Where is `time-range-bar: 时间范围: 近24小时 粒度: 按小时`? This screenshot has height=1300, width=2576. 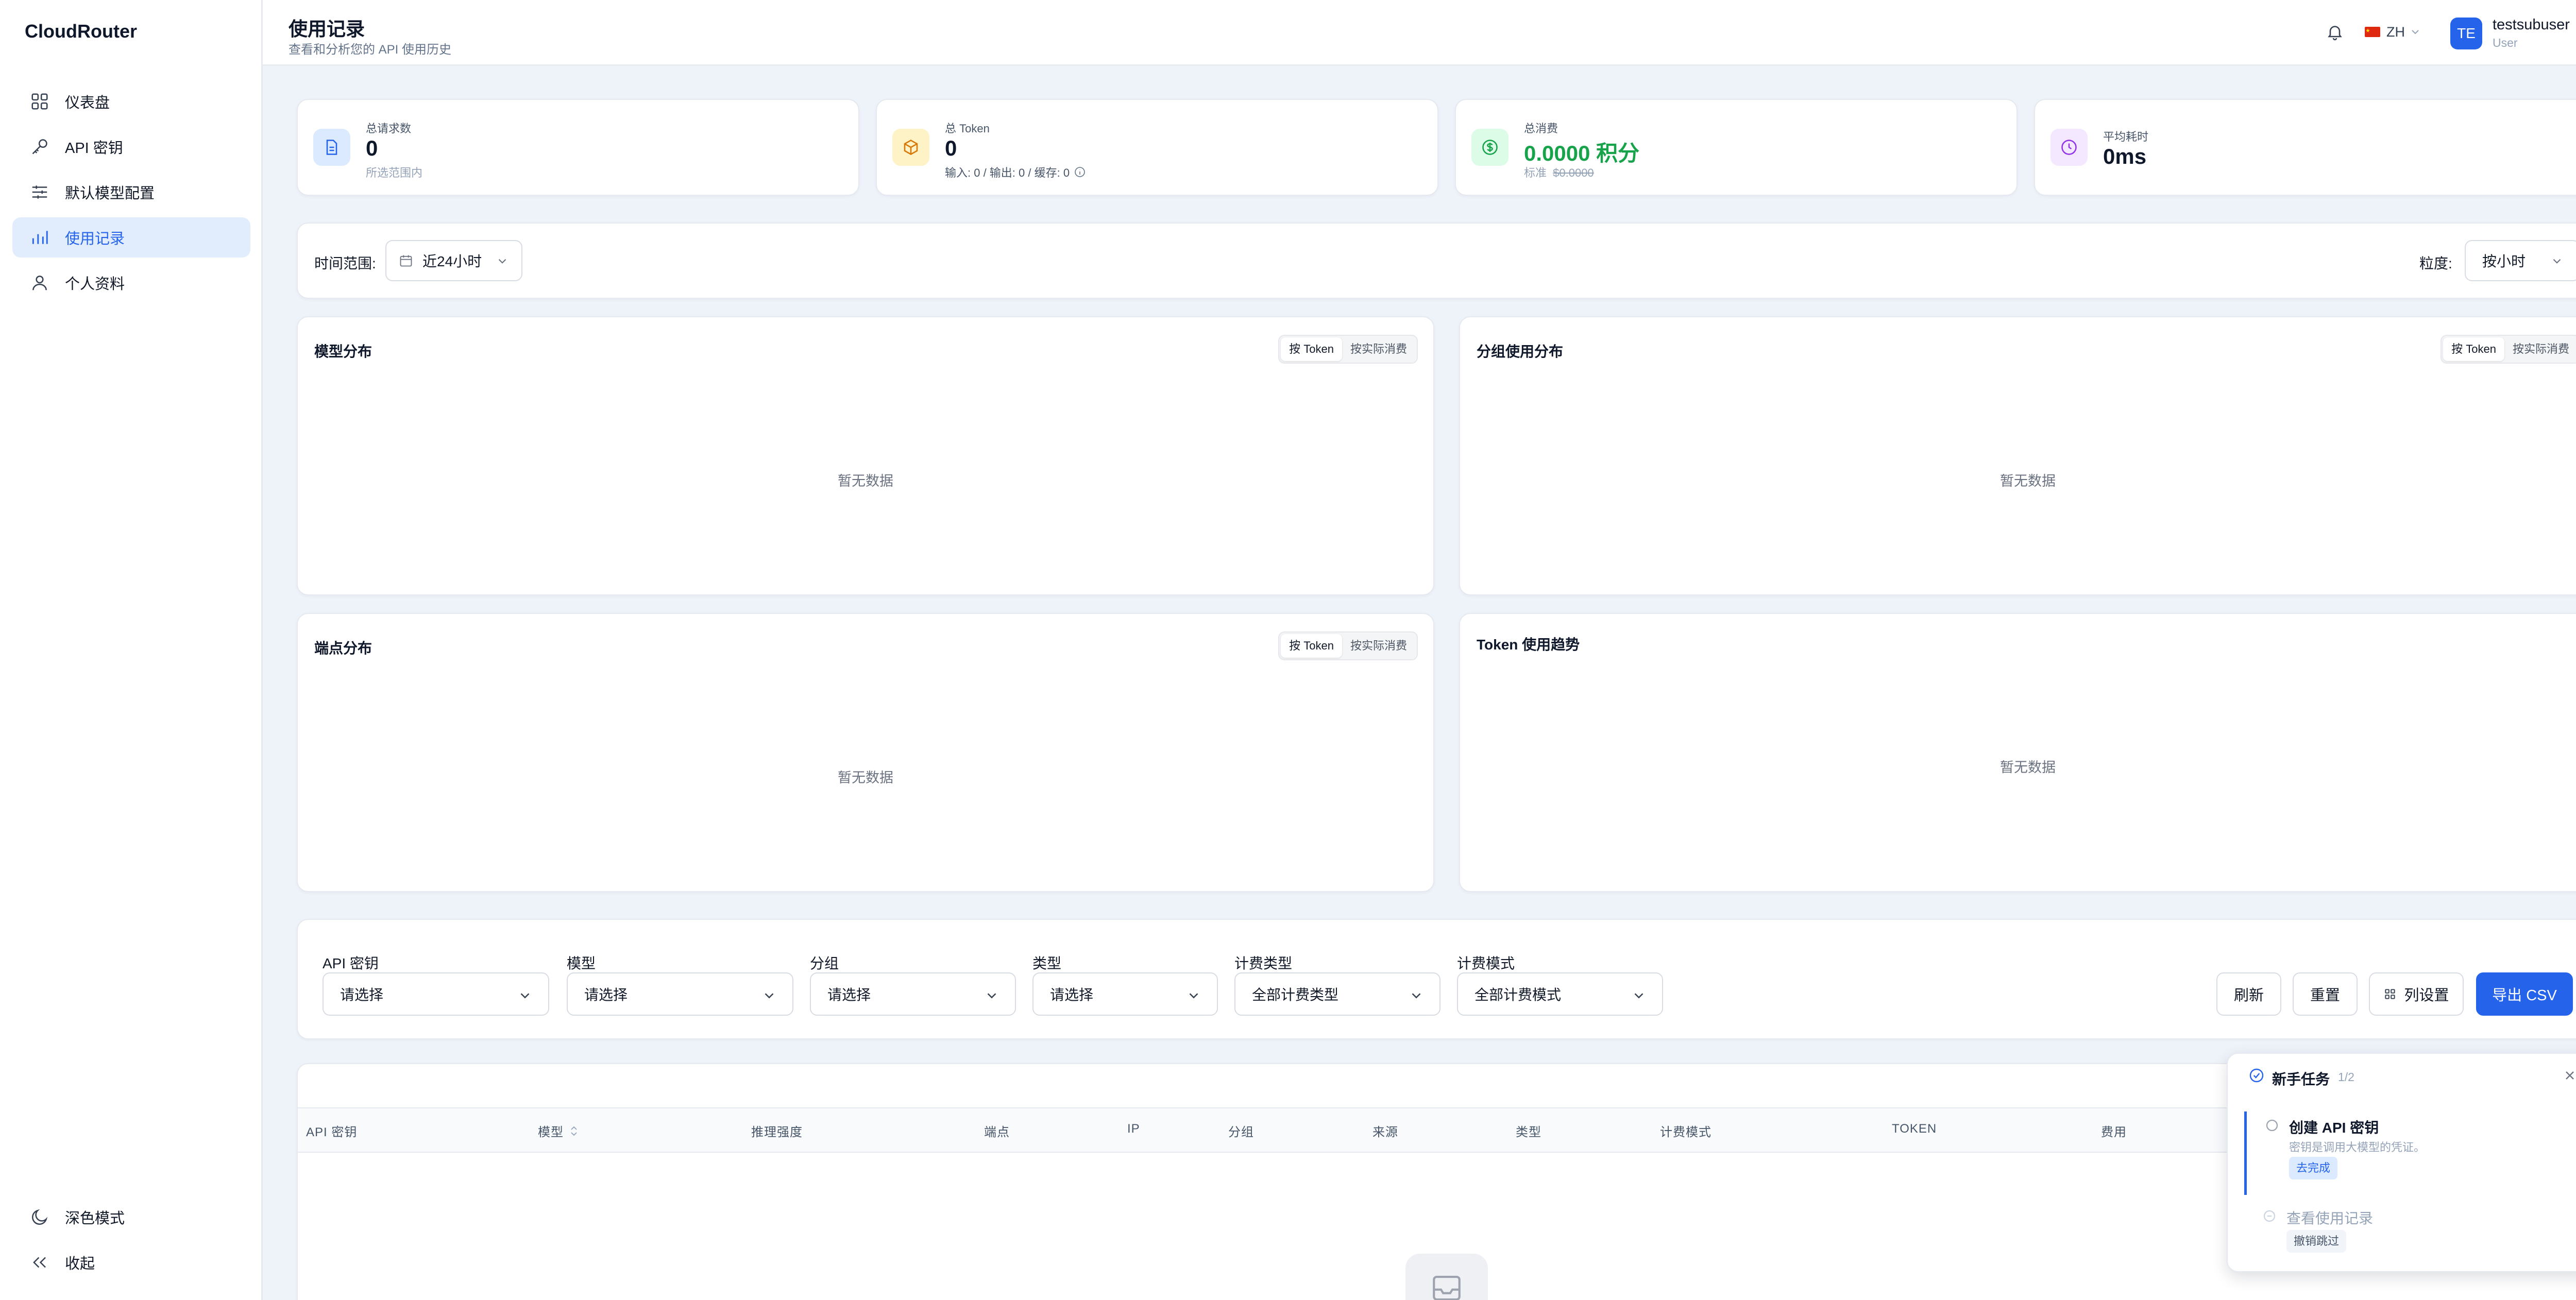 time-range-bar: 时间范围: 近24小时 粒度: 按小时 is located at coordinates (1436, 261).